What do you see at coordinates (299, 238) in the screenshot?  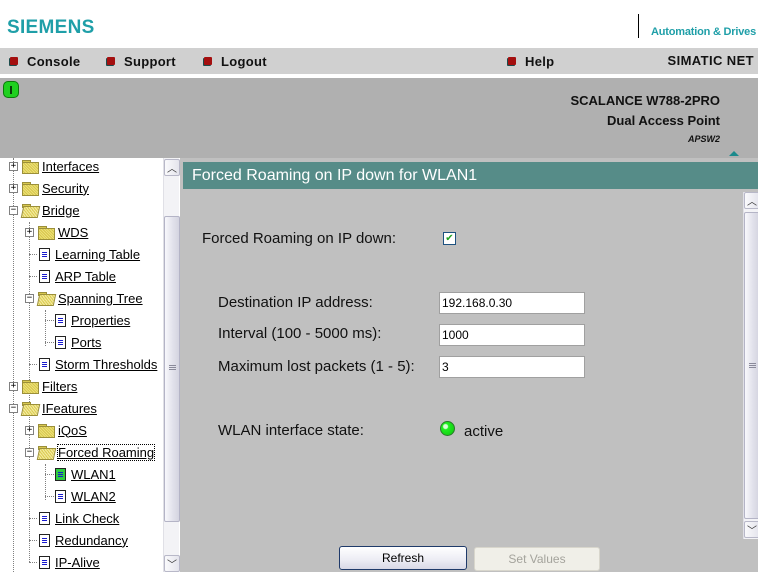 I see `forced-roaming-label: Forced Roaming on IP down:` at bounding box center [299, 238].